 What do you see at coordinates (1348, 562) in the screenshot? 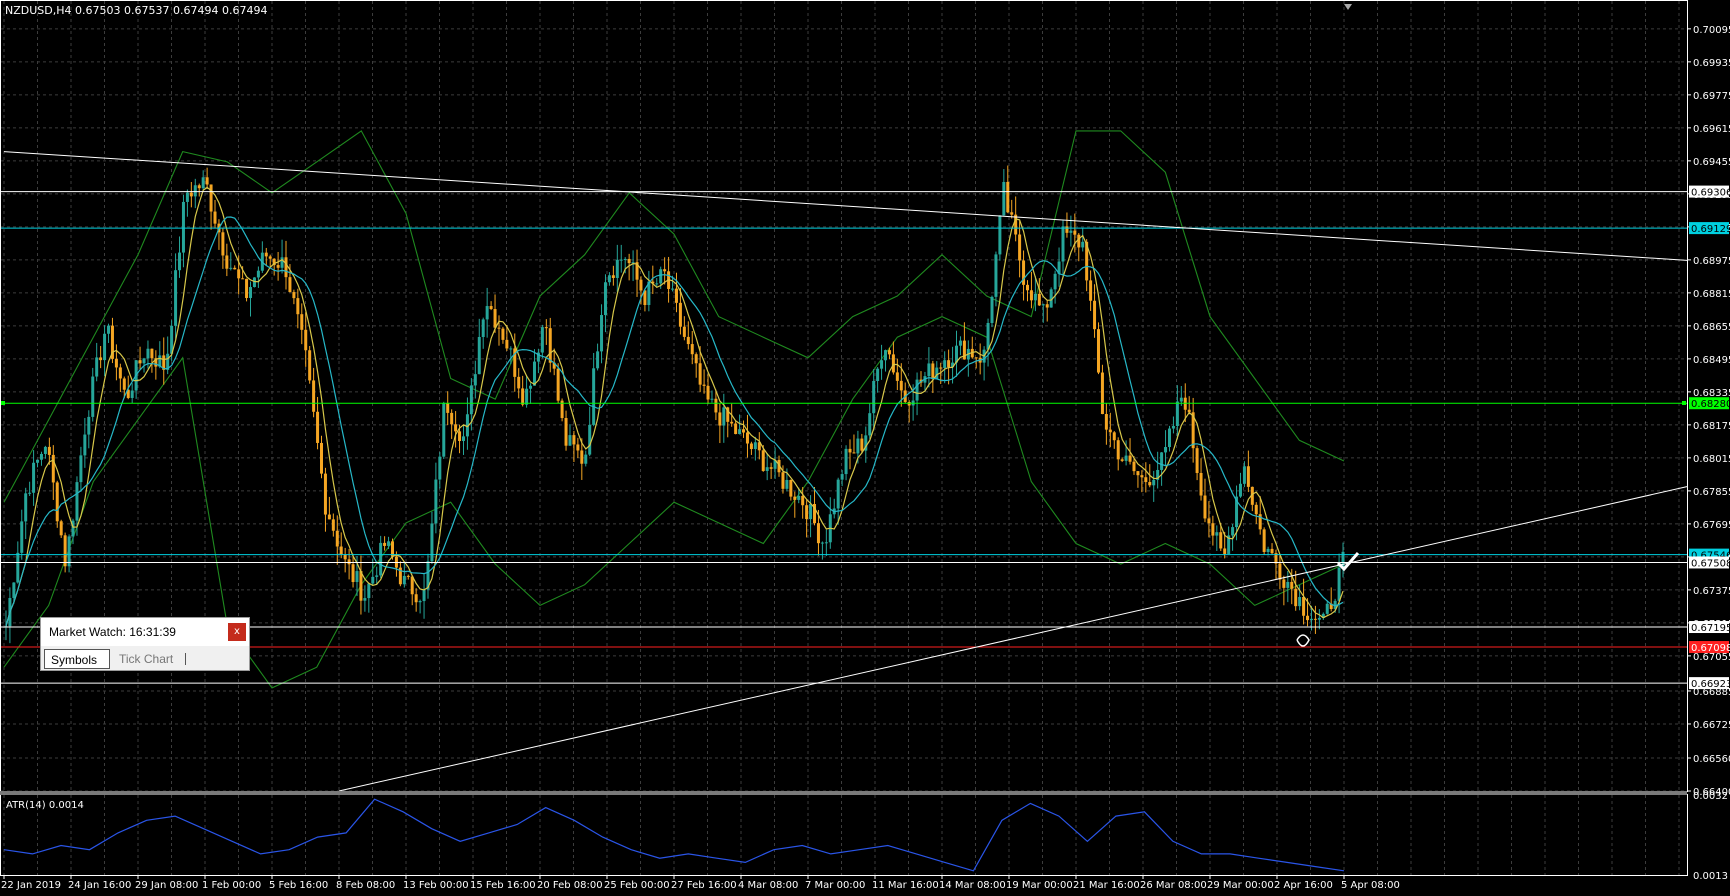
I see `checkmark-icon` at bounding box center [1348, 562].